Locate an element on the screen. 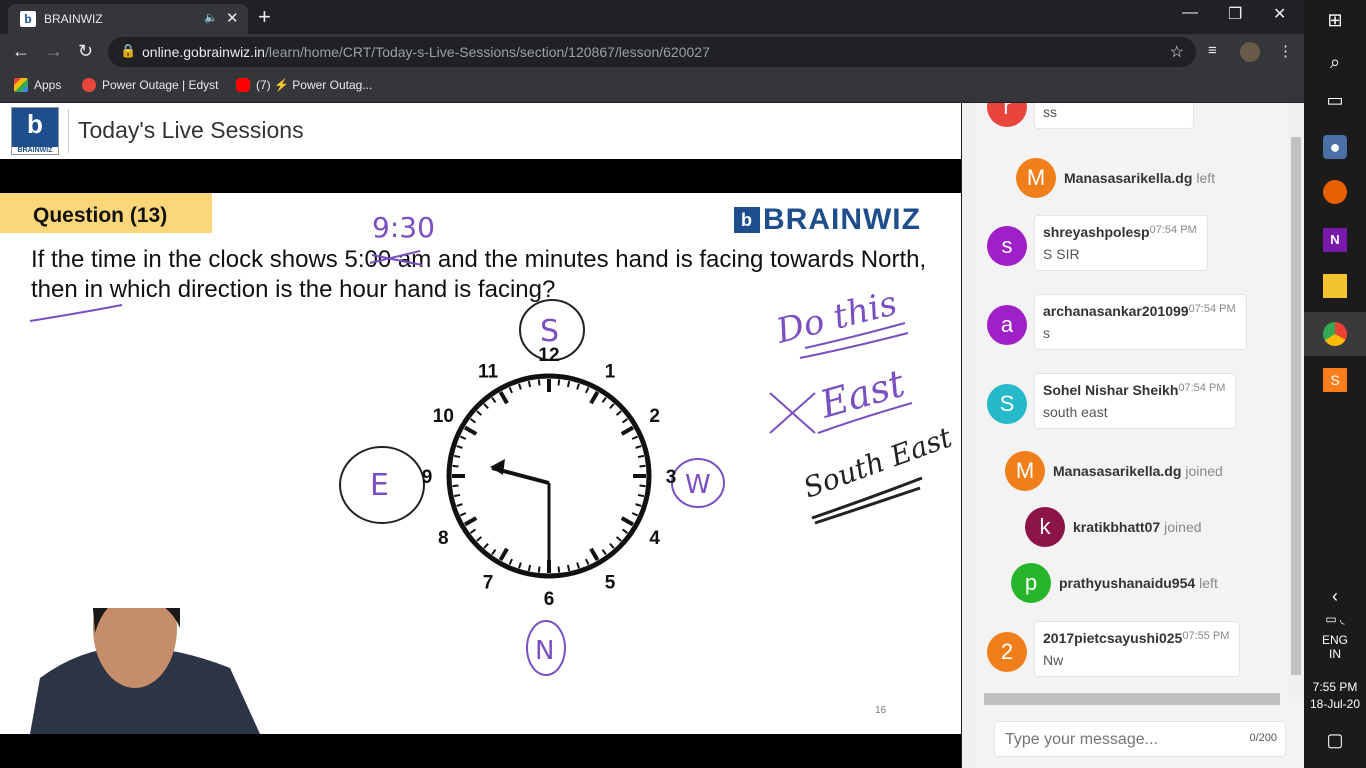 The image size is (1366, 768). event-text: kratikbhatt07 joined is located at coordinates (1137, 527).